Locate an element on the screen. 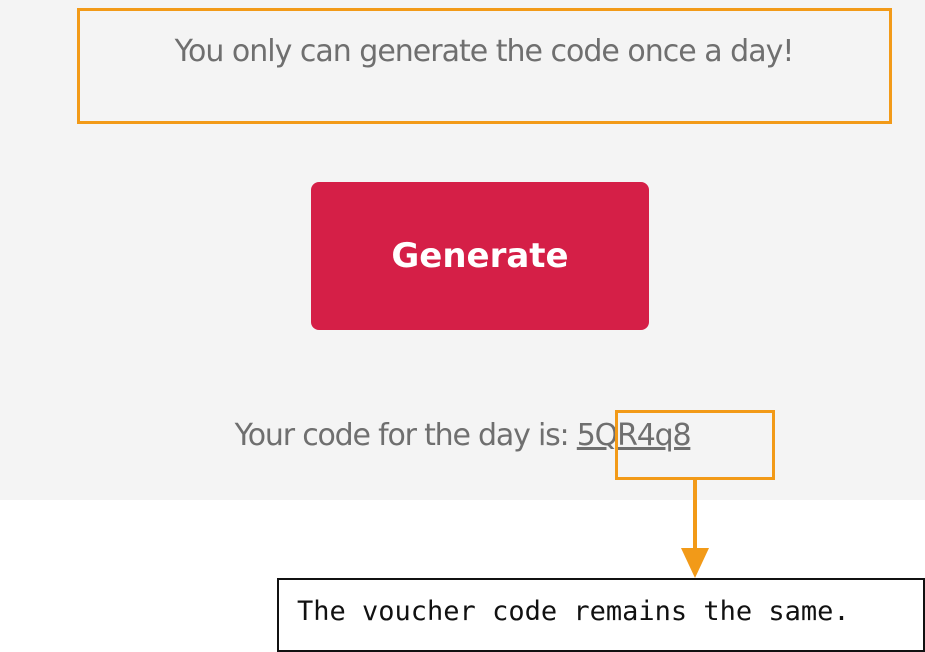 This screenshot has height=652, width=925. code-highlight-box is located at coordinates (695, 445).